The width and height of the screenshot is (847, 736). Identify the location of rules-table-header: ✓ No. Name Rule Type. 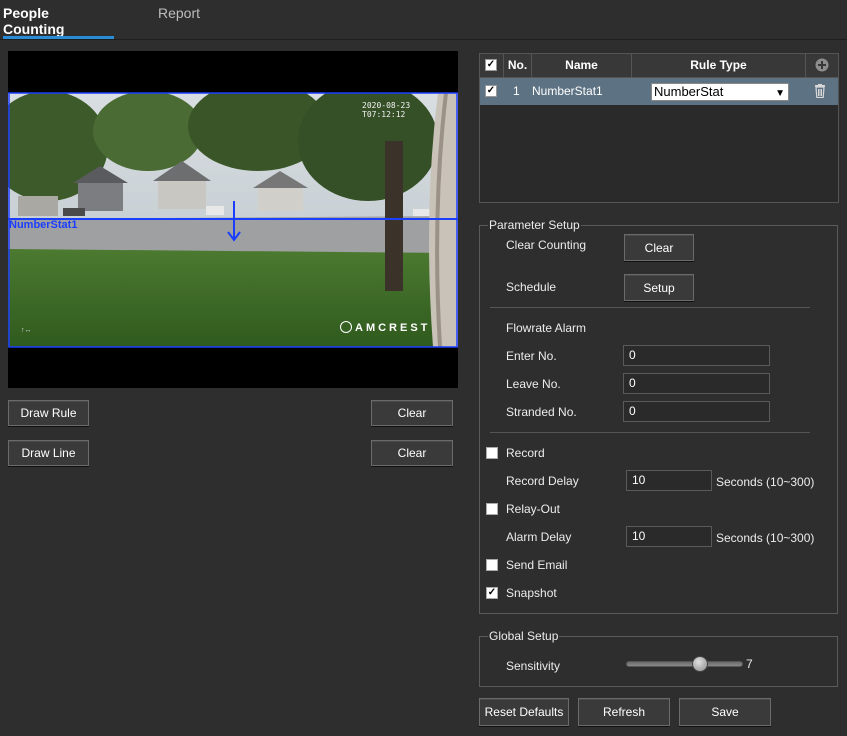
(659, 66).